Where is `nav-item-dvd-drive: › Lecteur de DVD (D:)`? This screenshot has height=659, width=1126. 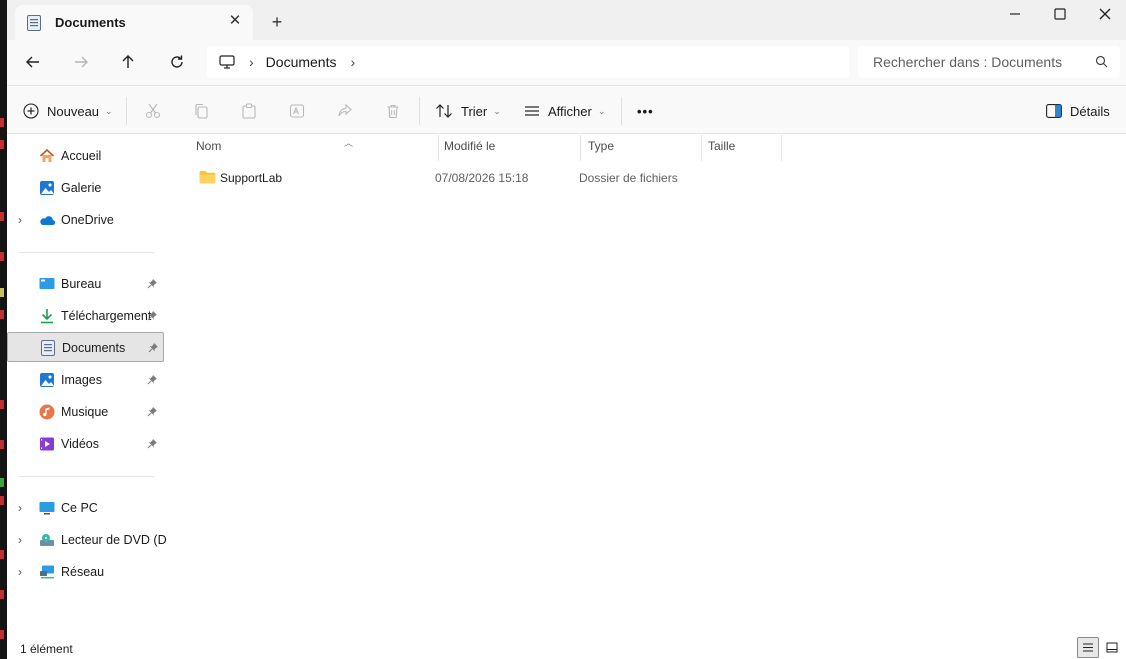 nav-item-dvd-drive: › Lecteur de DVD (D:) is located at coordinates (90, 540).